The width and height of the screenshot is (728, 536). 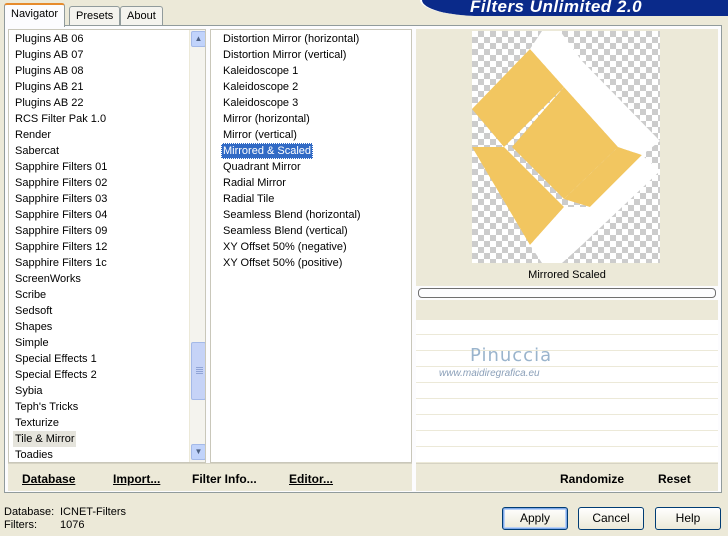 I want to click on category-list-item: RCS Filter Pak 1.0, so click(x=60, y=119).